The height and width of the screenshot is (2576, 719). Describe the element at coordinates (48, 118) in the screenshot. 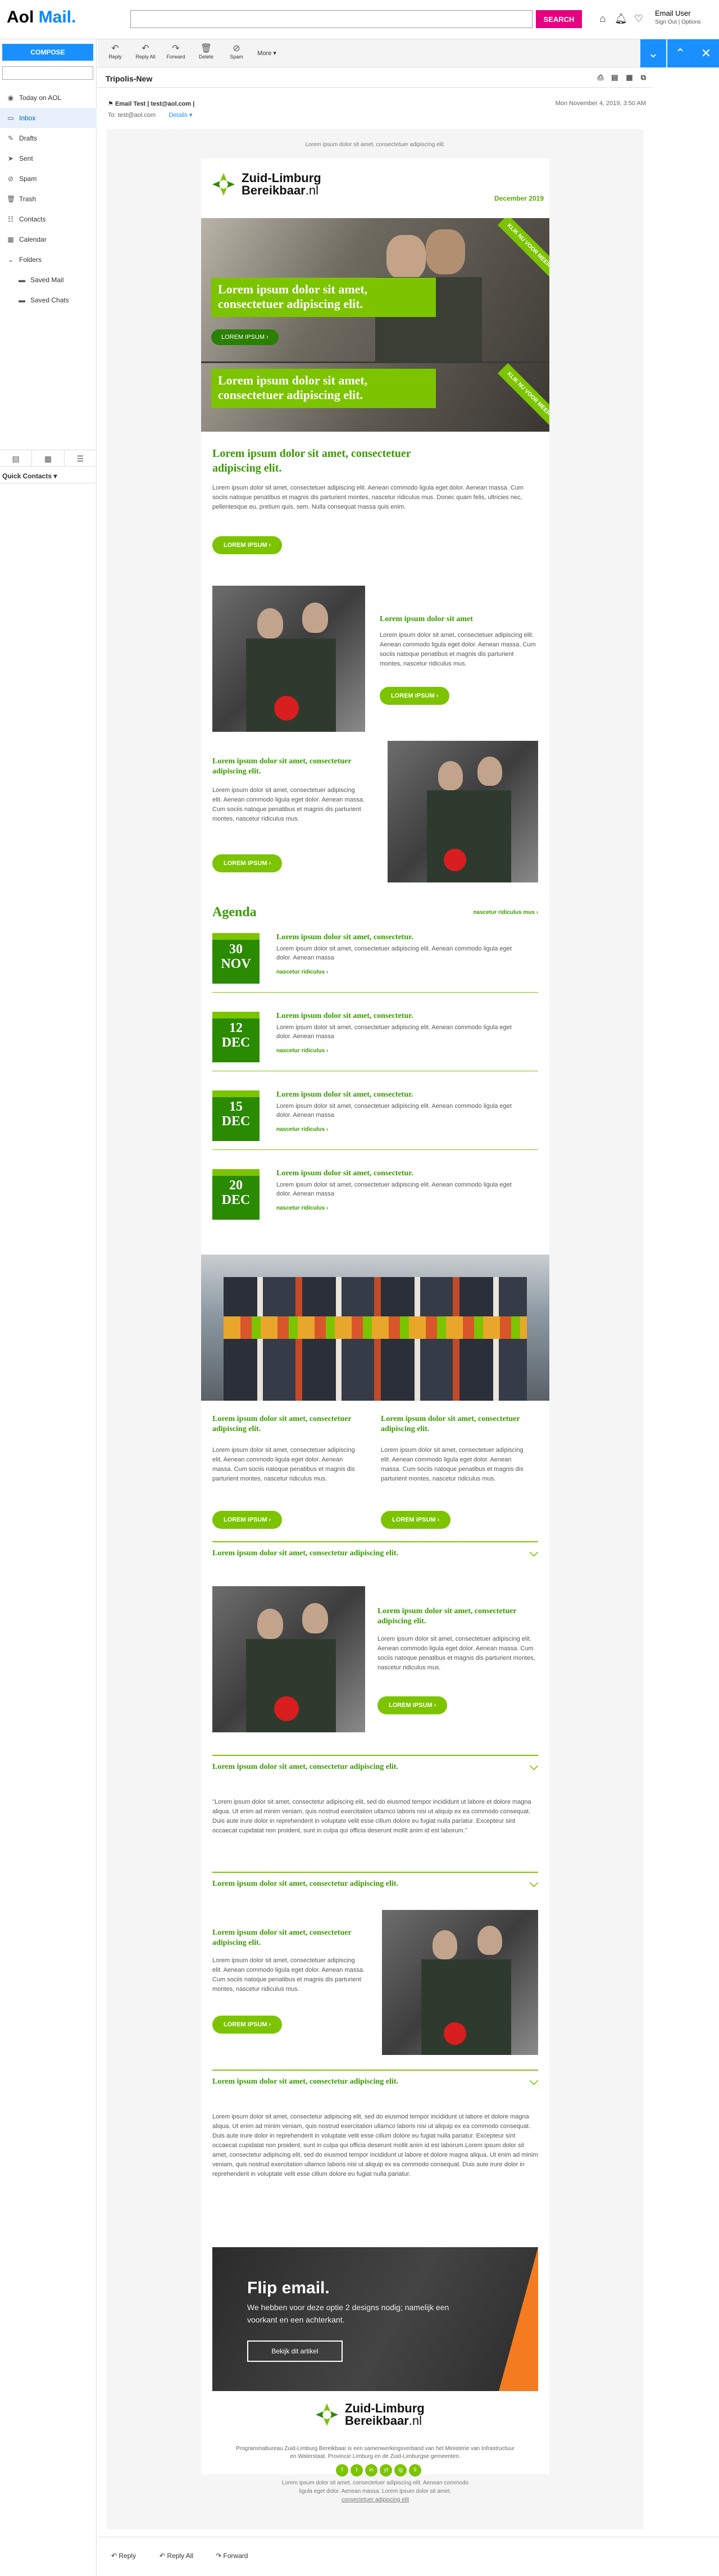

I see `sidebar-item-inbox: ▭ Inbox` at that location.